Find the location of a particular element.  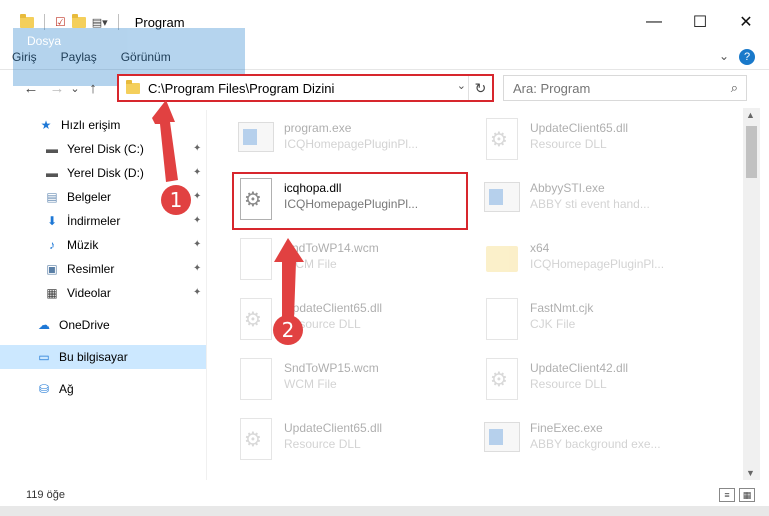

pictures-icon: ▣ is located at coordinates (52, 269).